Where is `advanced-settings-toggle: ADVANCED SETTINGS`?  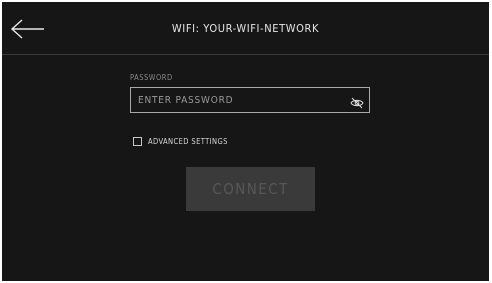 advanced-settings-toggle: ADVANCED SETTINGS is located at coordinates (180, 141).